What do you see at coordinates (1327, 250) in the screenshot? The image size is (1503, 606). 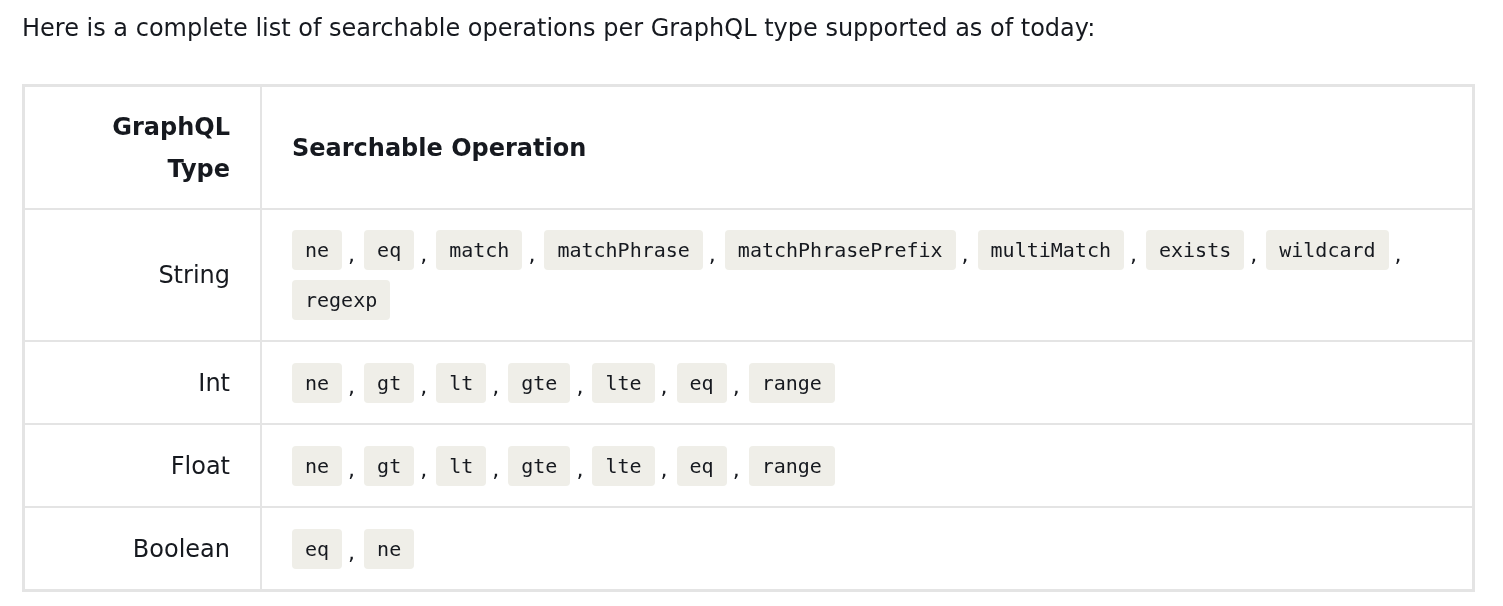 I see `operation-code: wildcard` at bounding box center [1327, 250].